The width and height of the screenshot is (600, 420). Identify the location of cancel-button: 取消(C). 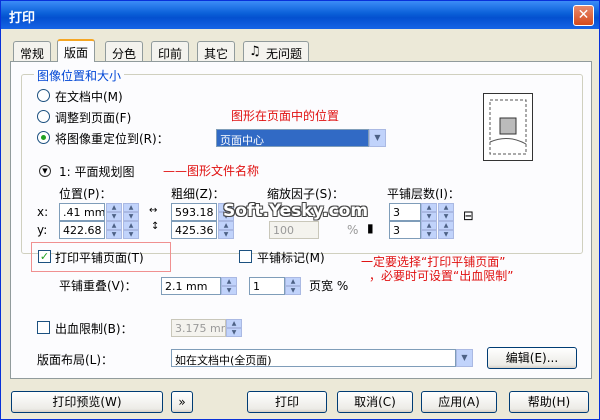
(375, 402).